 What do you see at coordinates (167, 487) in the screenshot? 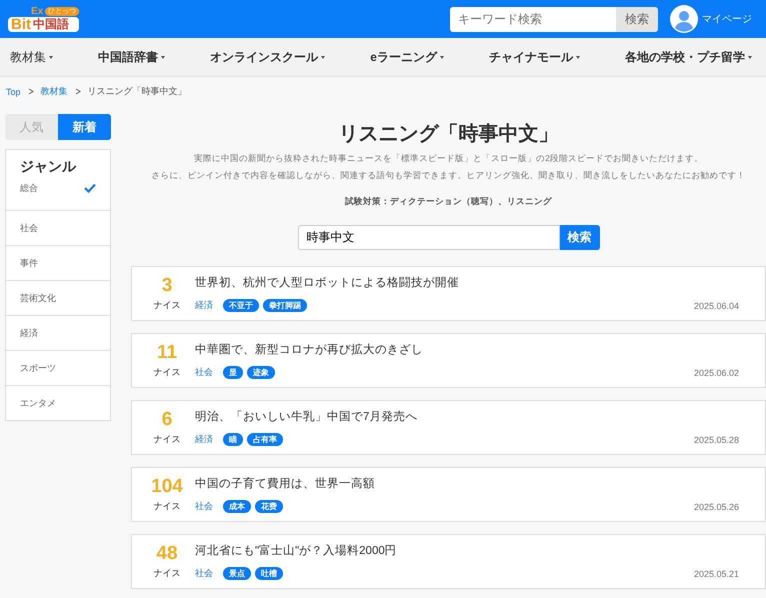
I see `like-count: 104` at bounding box center [167, 487].